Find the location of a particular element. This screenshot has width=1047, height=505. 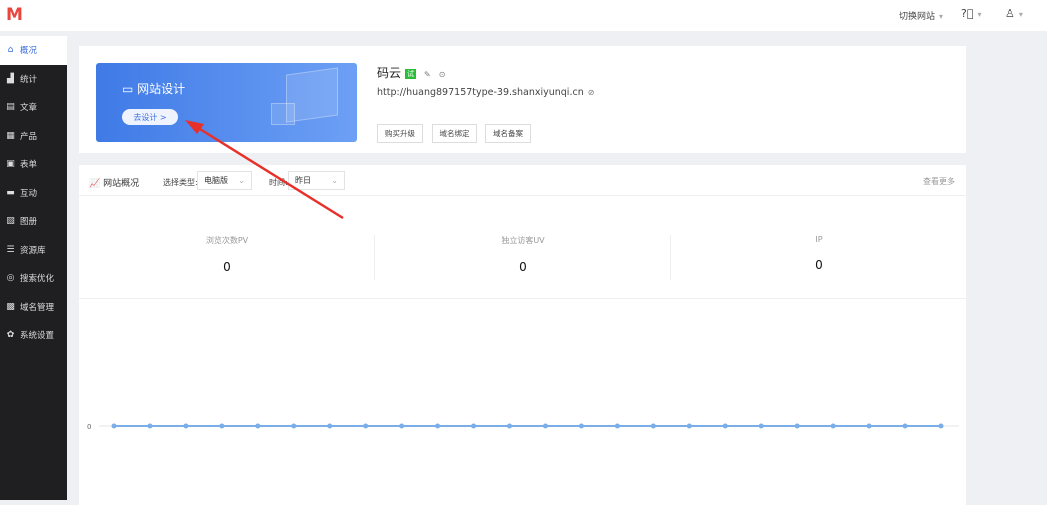

database-icon: ☰ is located at coordinates (10, 249).